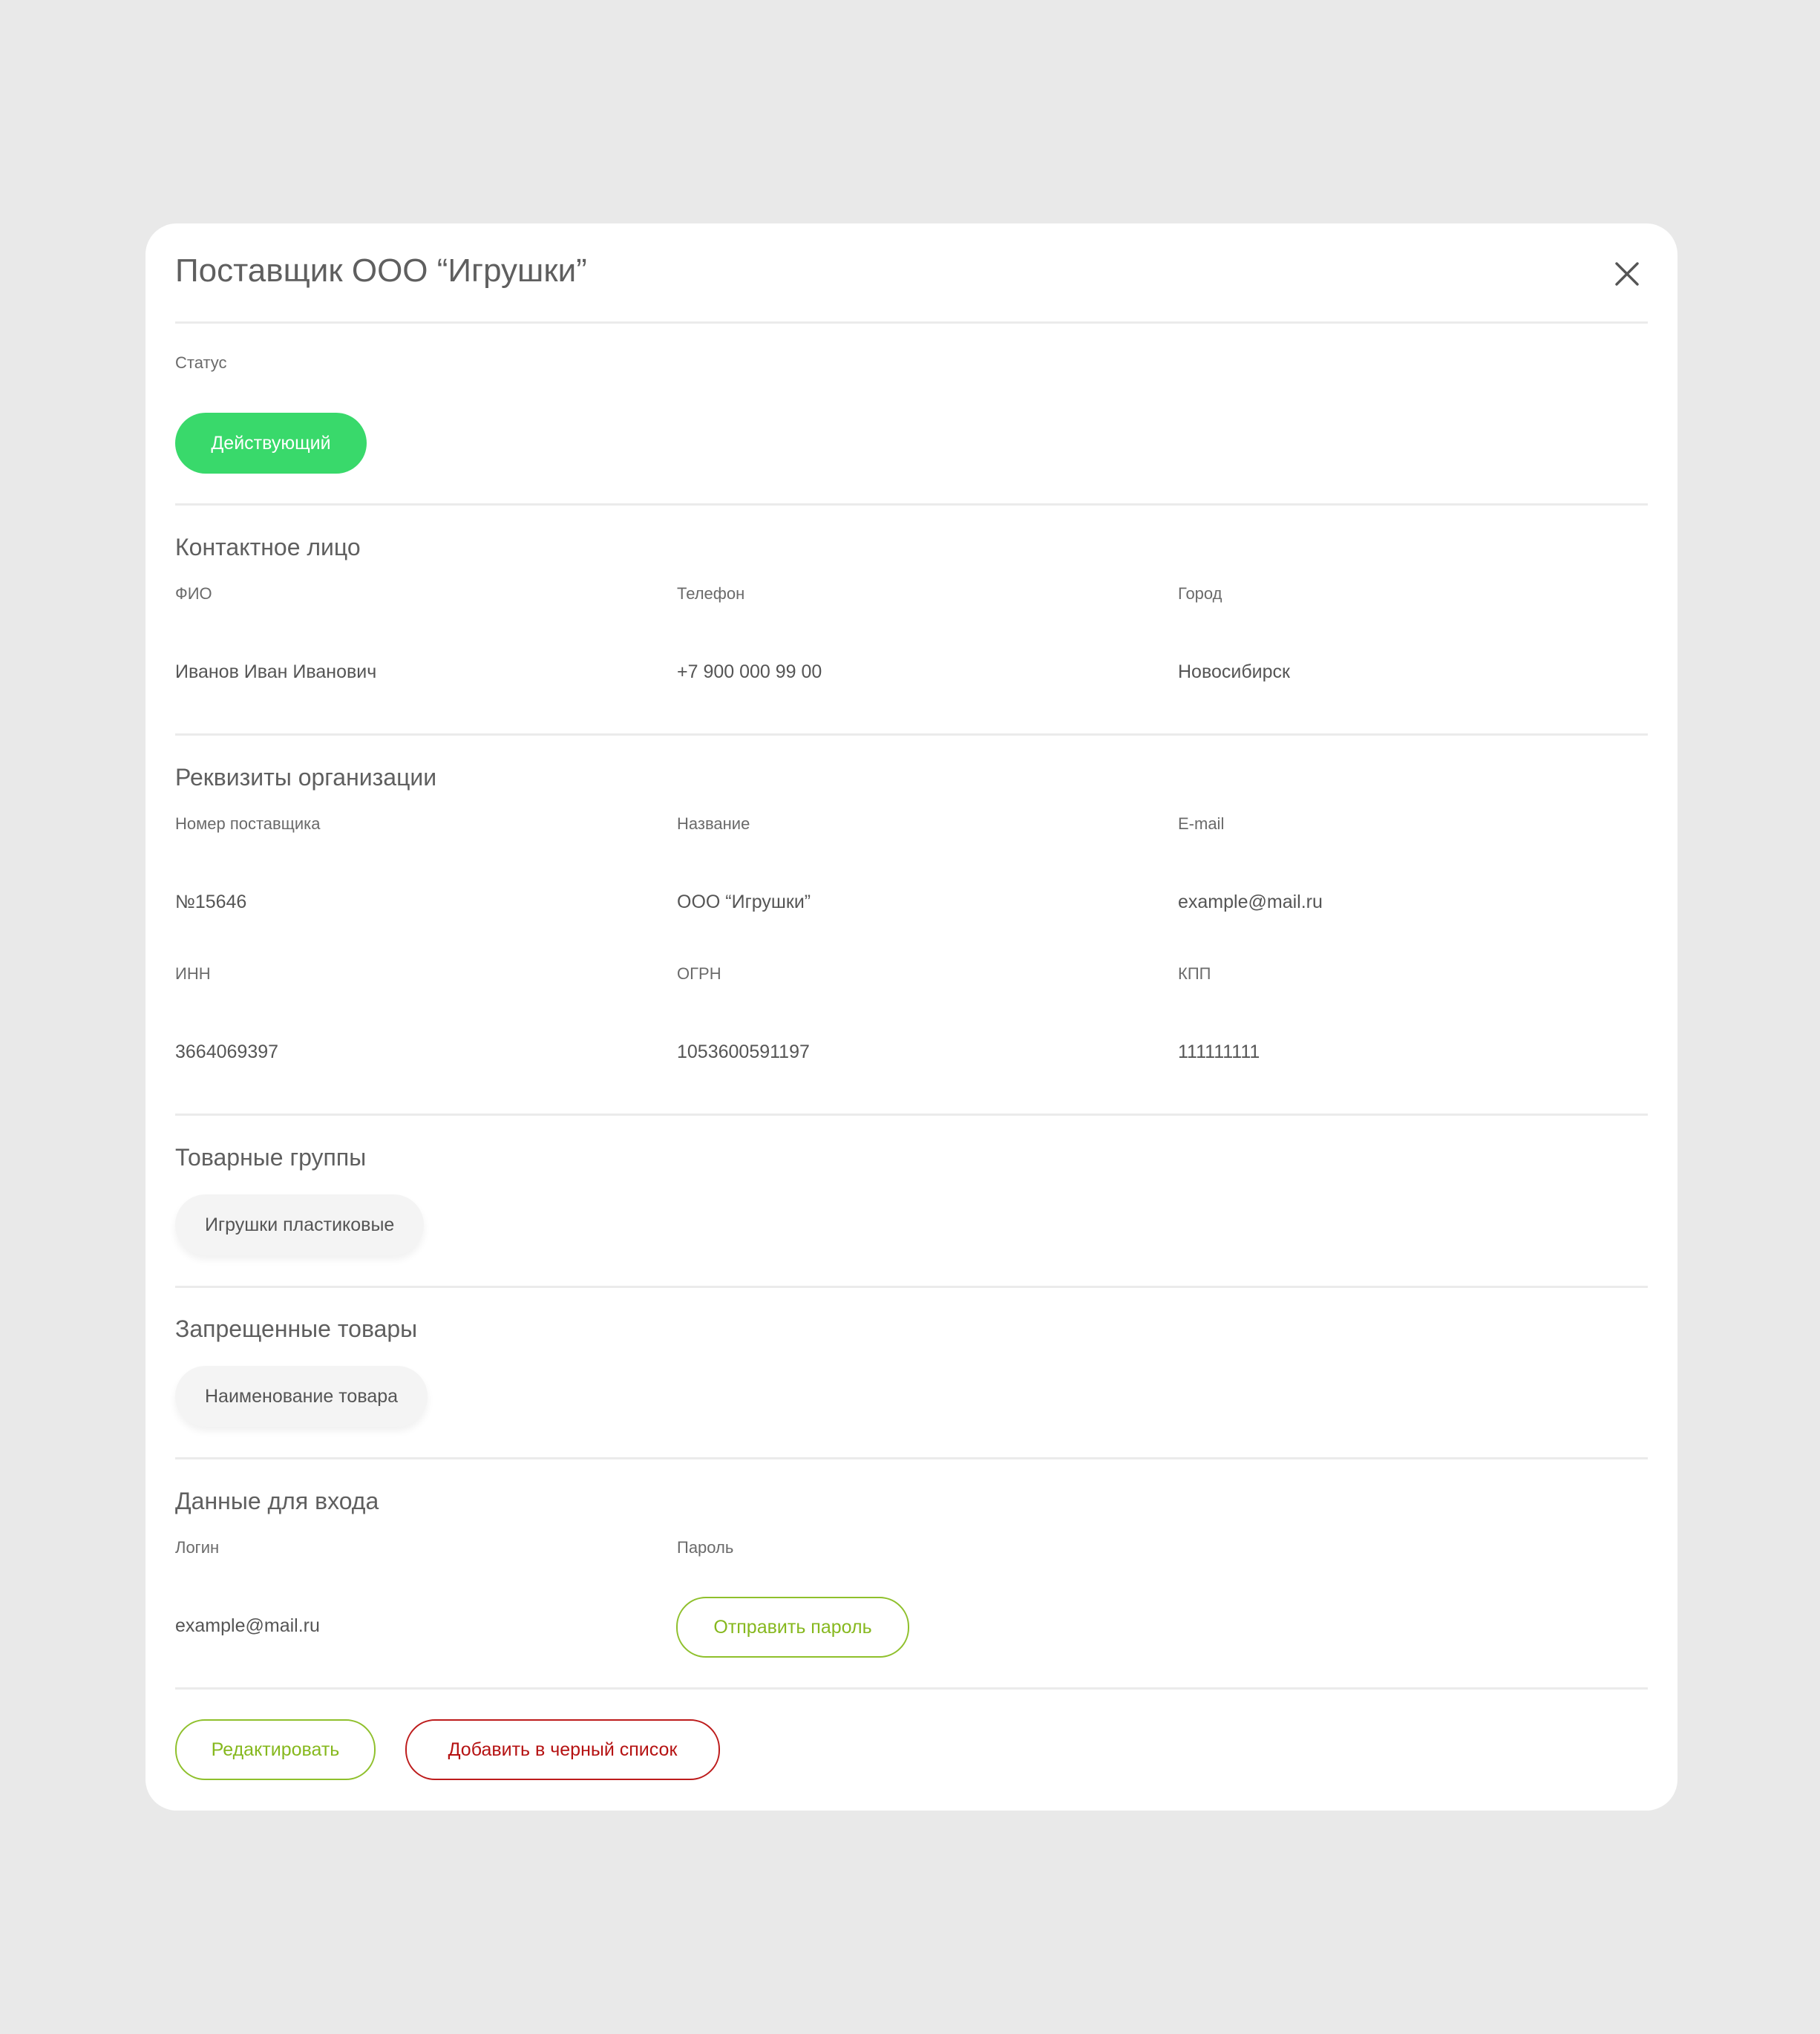 Image resolution: width=1820 pixels, height=2034 pixels. Describe the element at coordinates (248, 823) in the screenshot. I see `supplier-number-label: Номер поставщика` at that location.